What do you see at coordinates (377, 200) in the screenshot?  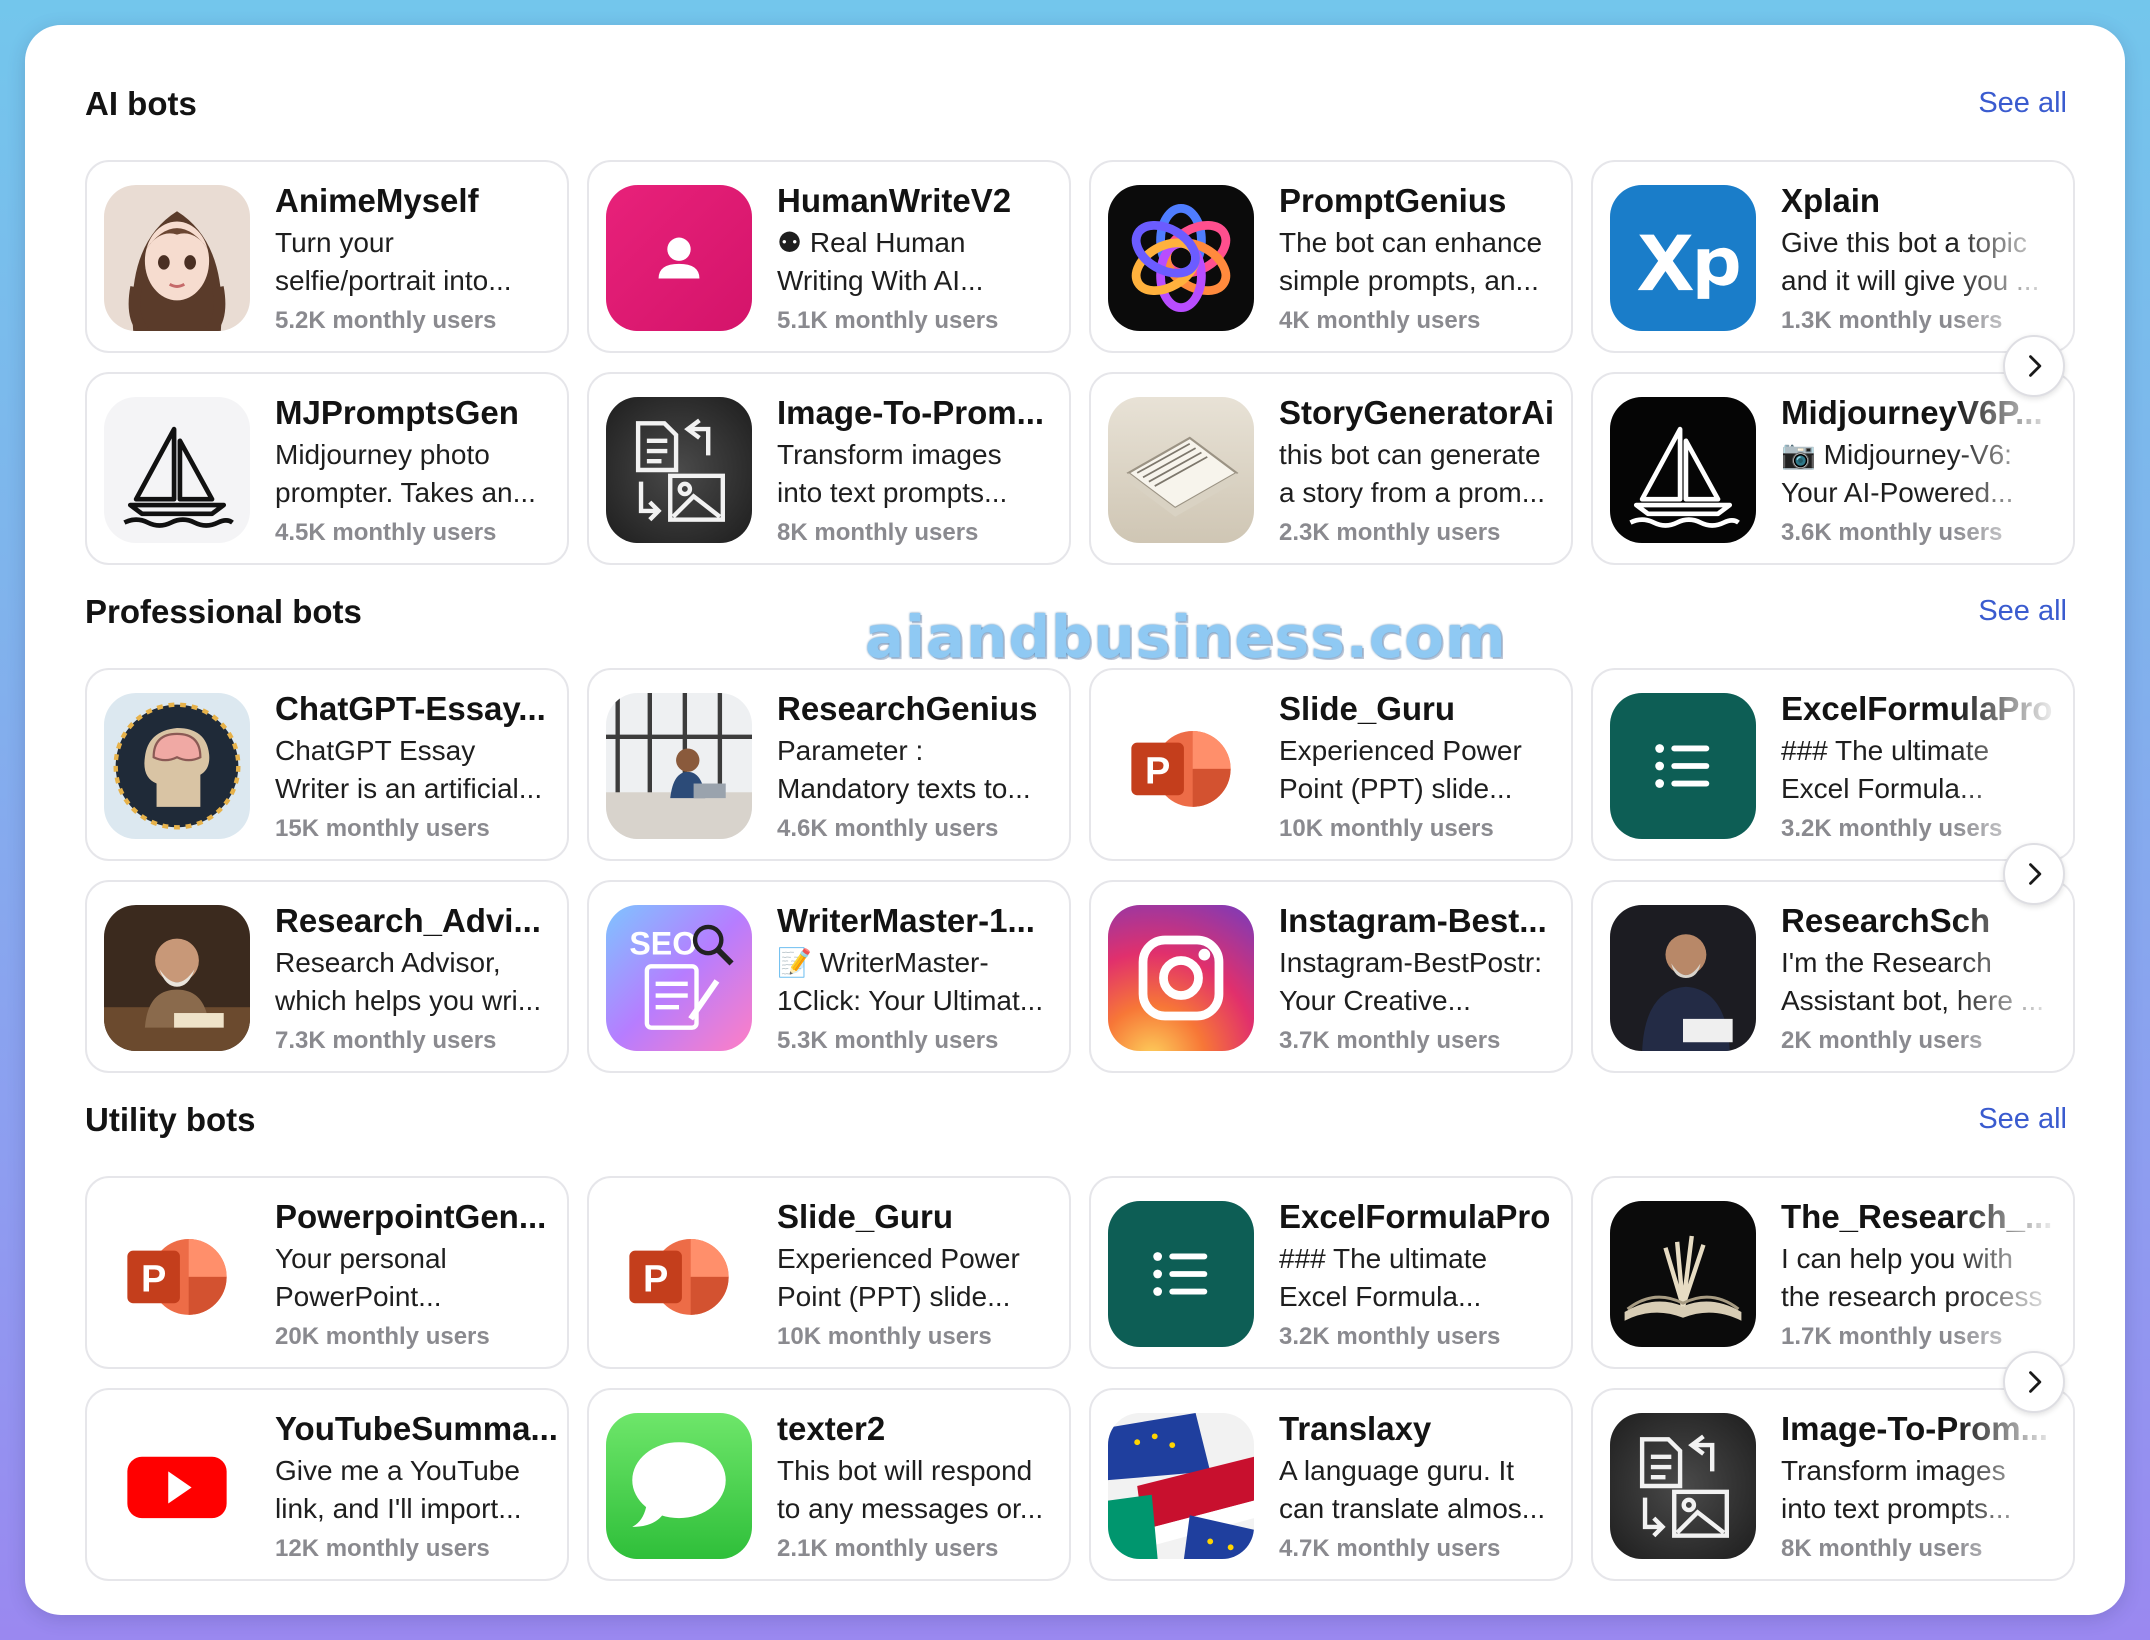 I see `bot-name: AnimeMyself` at bounding box center [377, 200].